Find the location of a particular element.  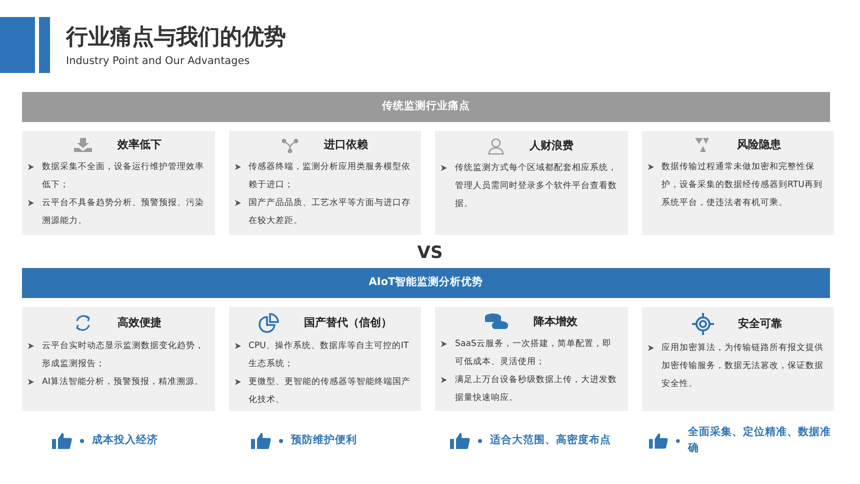

tray-icon is located at coordinates (83, 145).